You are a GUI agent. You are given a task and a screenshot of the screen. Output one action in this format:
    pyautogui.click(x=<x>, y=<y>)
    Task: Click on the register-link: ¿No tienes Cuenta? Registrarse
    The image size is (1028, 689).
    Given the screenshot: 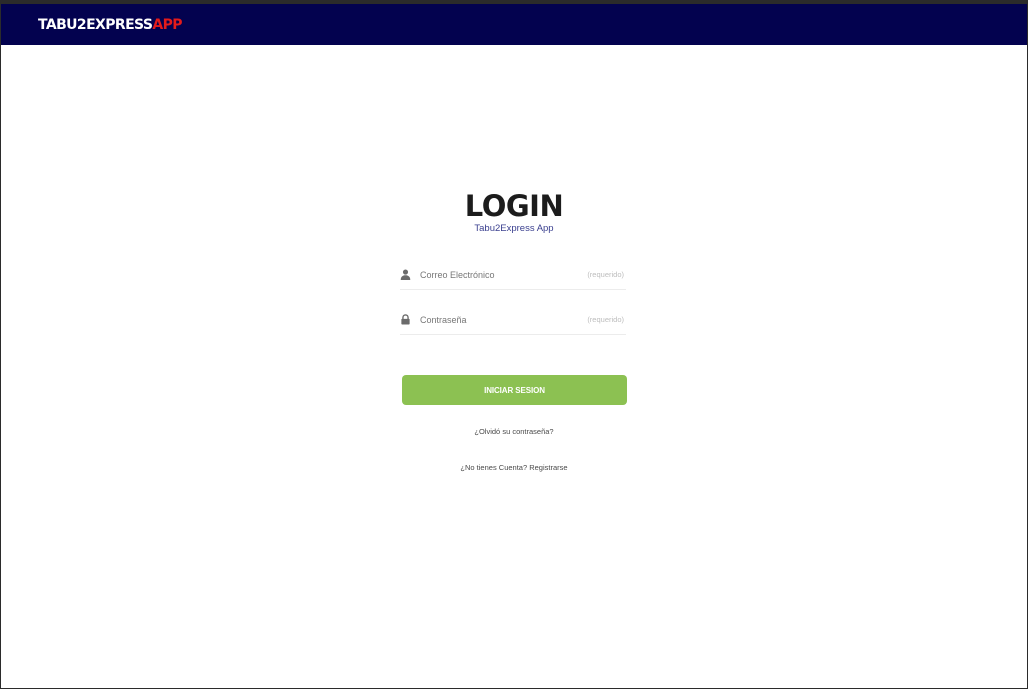 What is the action you would take?
    pyautogui.click(x=513, y=467)
    